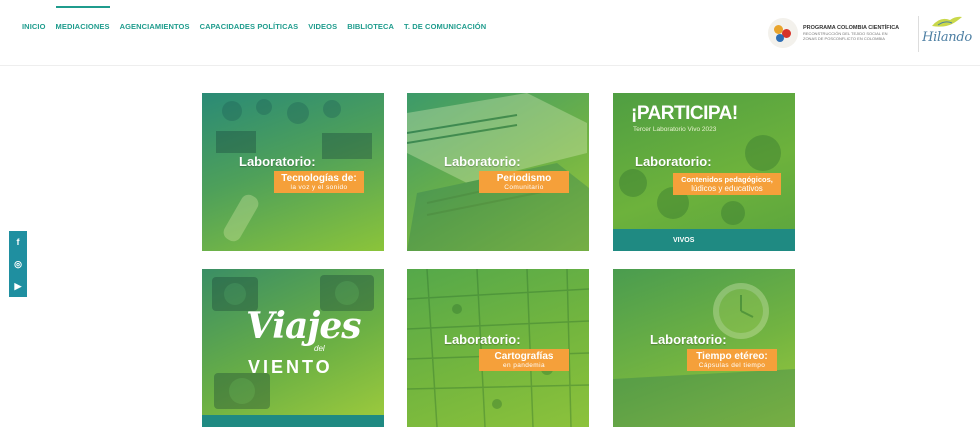  What do you see at coordinates (319, 187) in the screenshot?
I see `card-subtitle: la voz y el sonido` at bounding box center [319, 187].